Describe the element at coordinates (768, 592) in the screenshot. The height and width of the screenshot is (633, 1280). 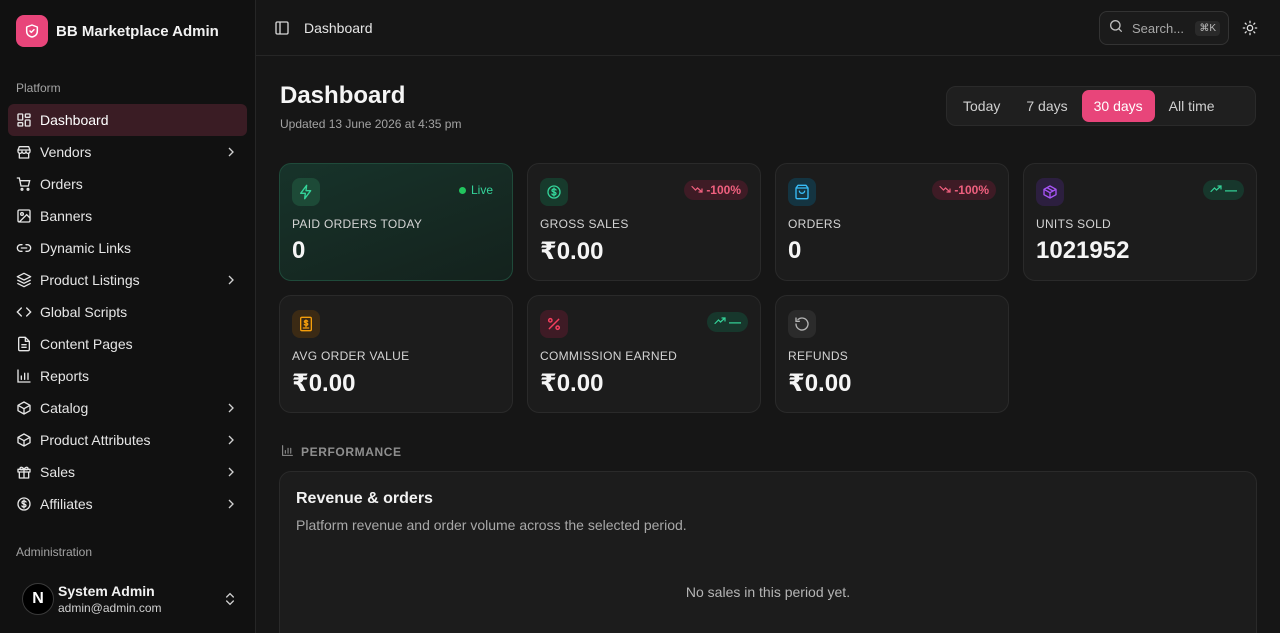
I see `empty-state: No sales in this period yet.` at that location.